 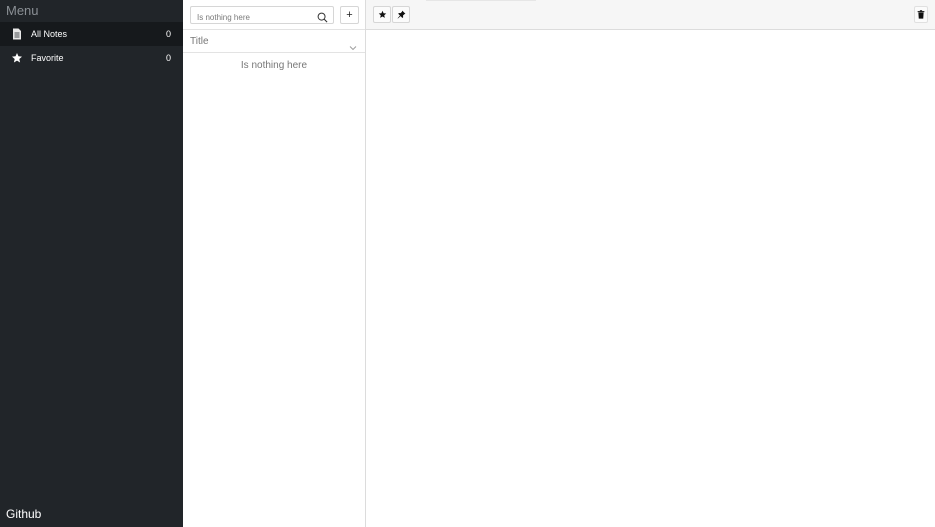 I want to click on pin-icon, so click(x=401, y=14).